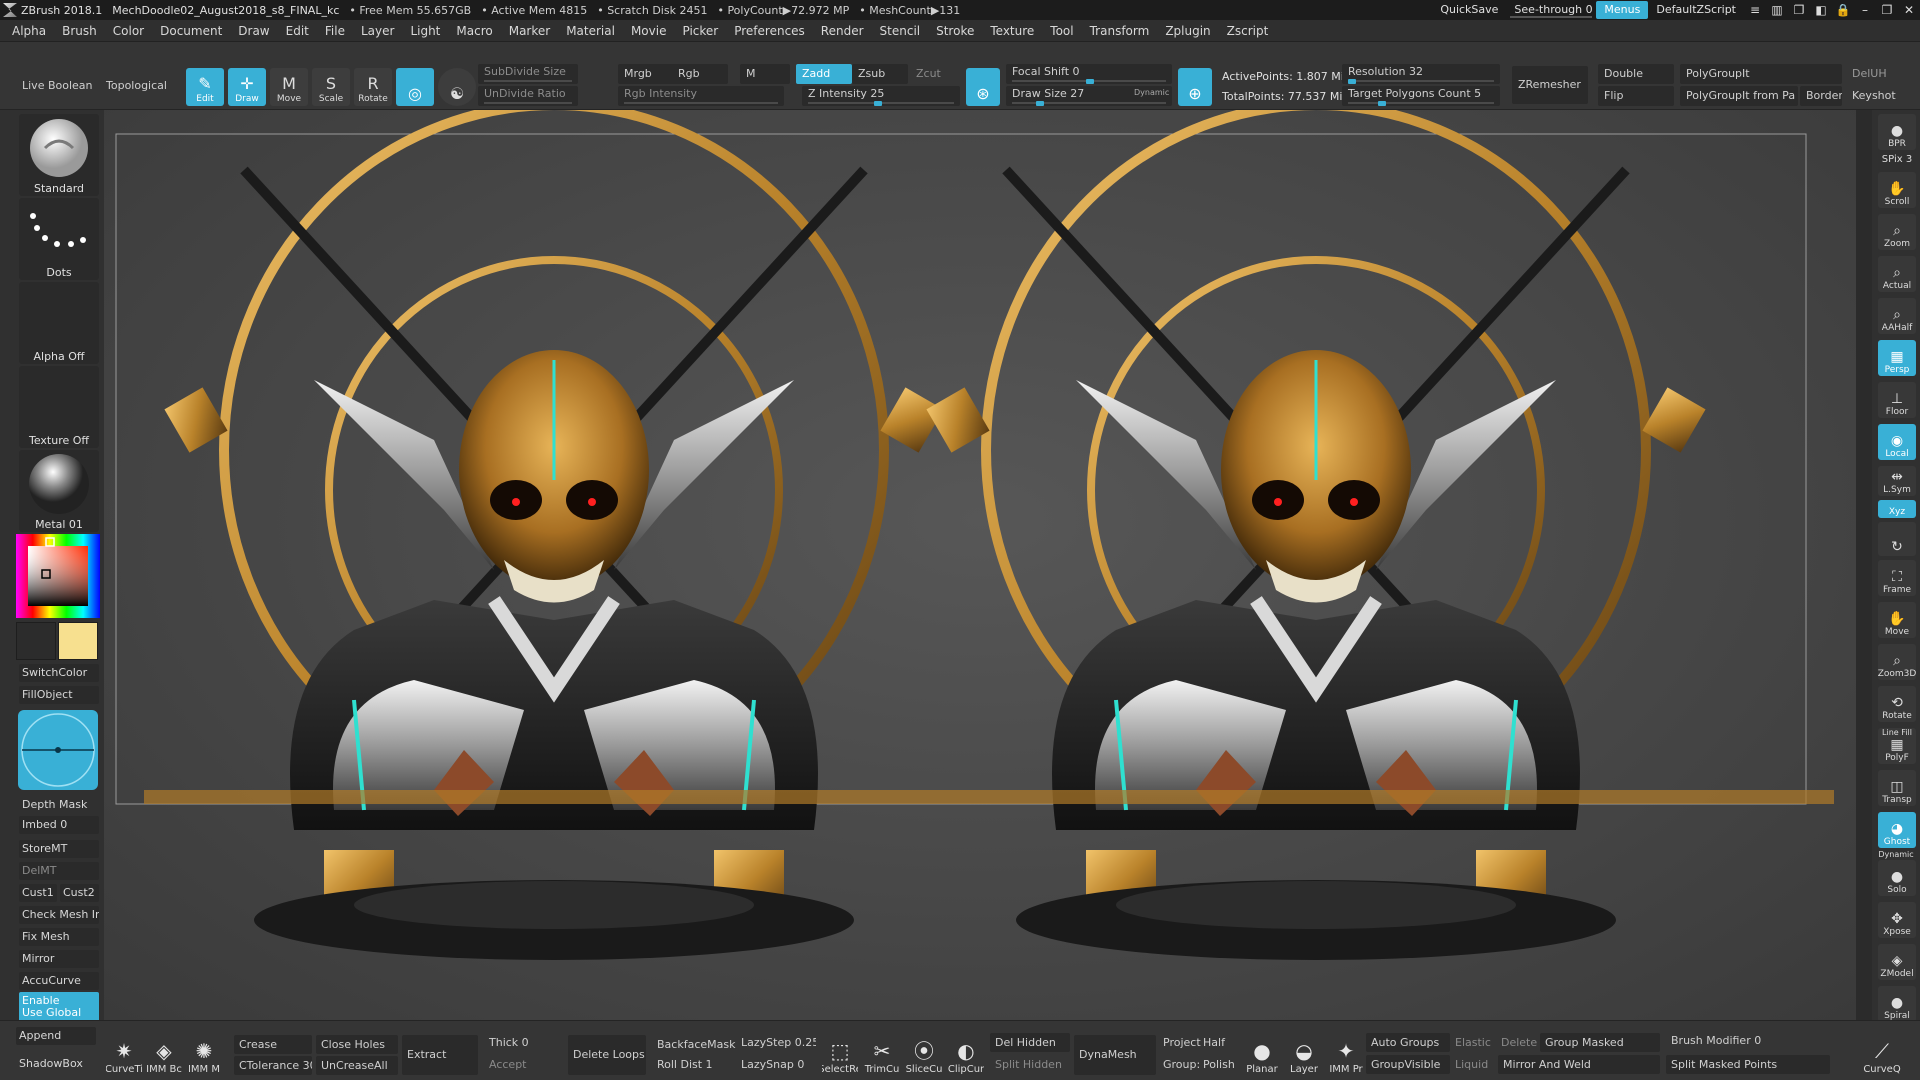 Image resolution: width=1920 pixels, height=1080 pixels. I want to click on move-button: M Move, so click(289, 87).